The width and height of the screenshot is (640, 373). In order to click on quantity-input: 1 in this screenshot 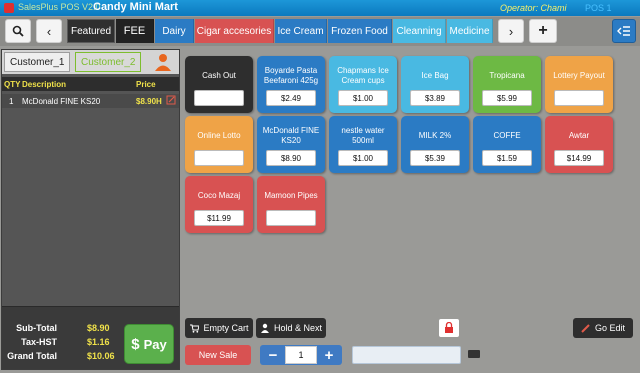, I will do `click(301, 355)`.